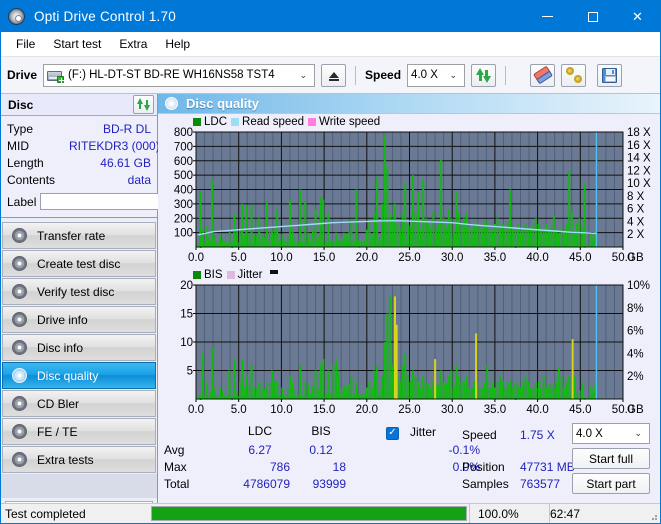 The image size is (661, 524). I want to click on window-controls: ✕, so click(592, 16).